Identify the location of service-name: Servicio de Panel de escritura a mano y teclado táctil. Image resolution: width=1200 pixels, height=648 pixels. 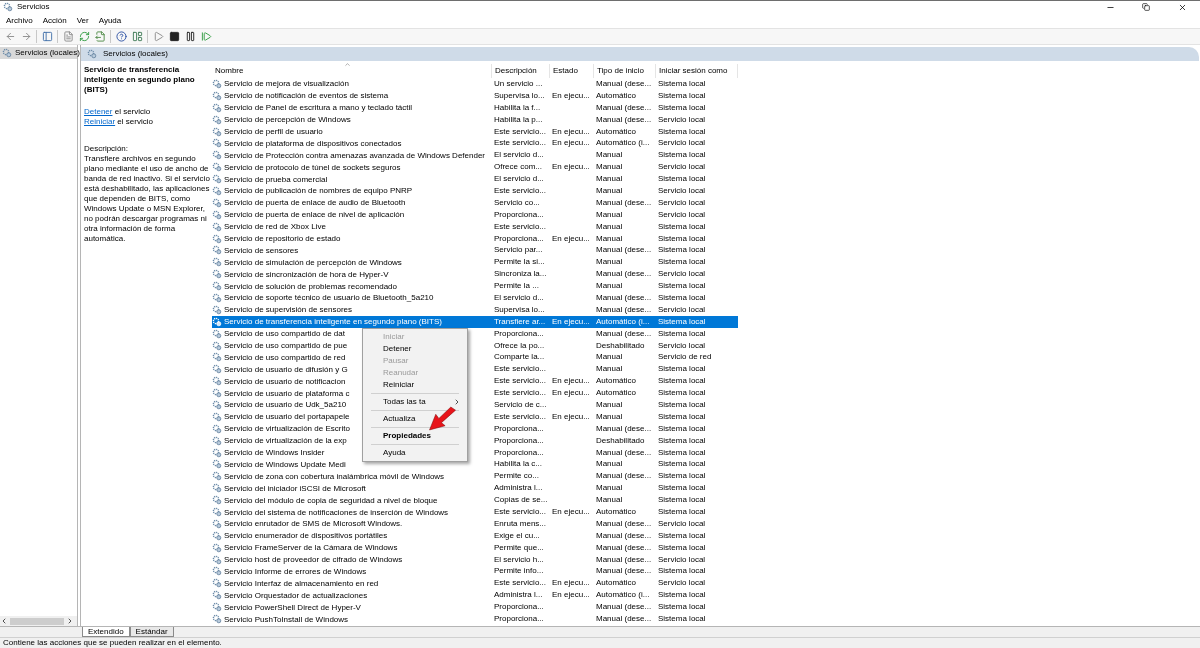
(318, 108).